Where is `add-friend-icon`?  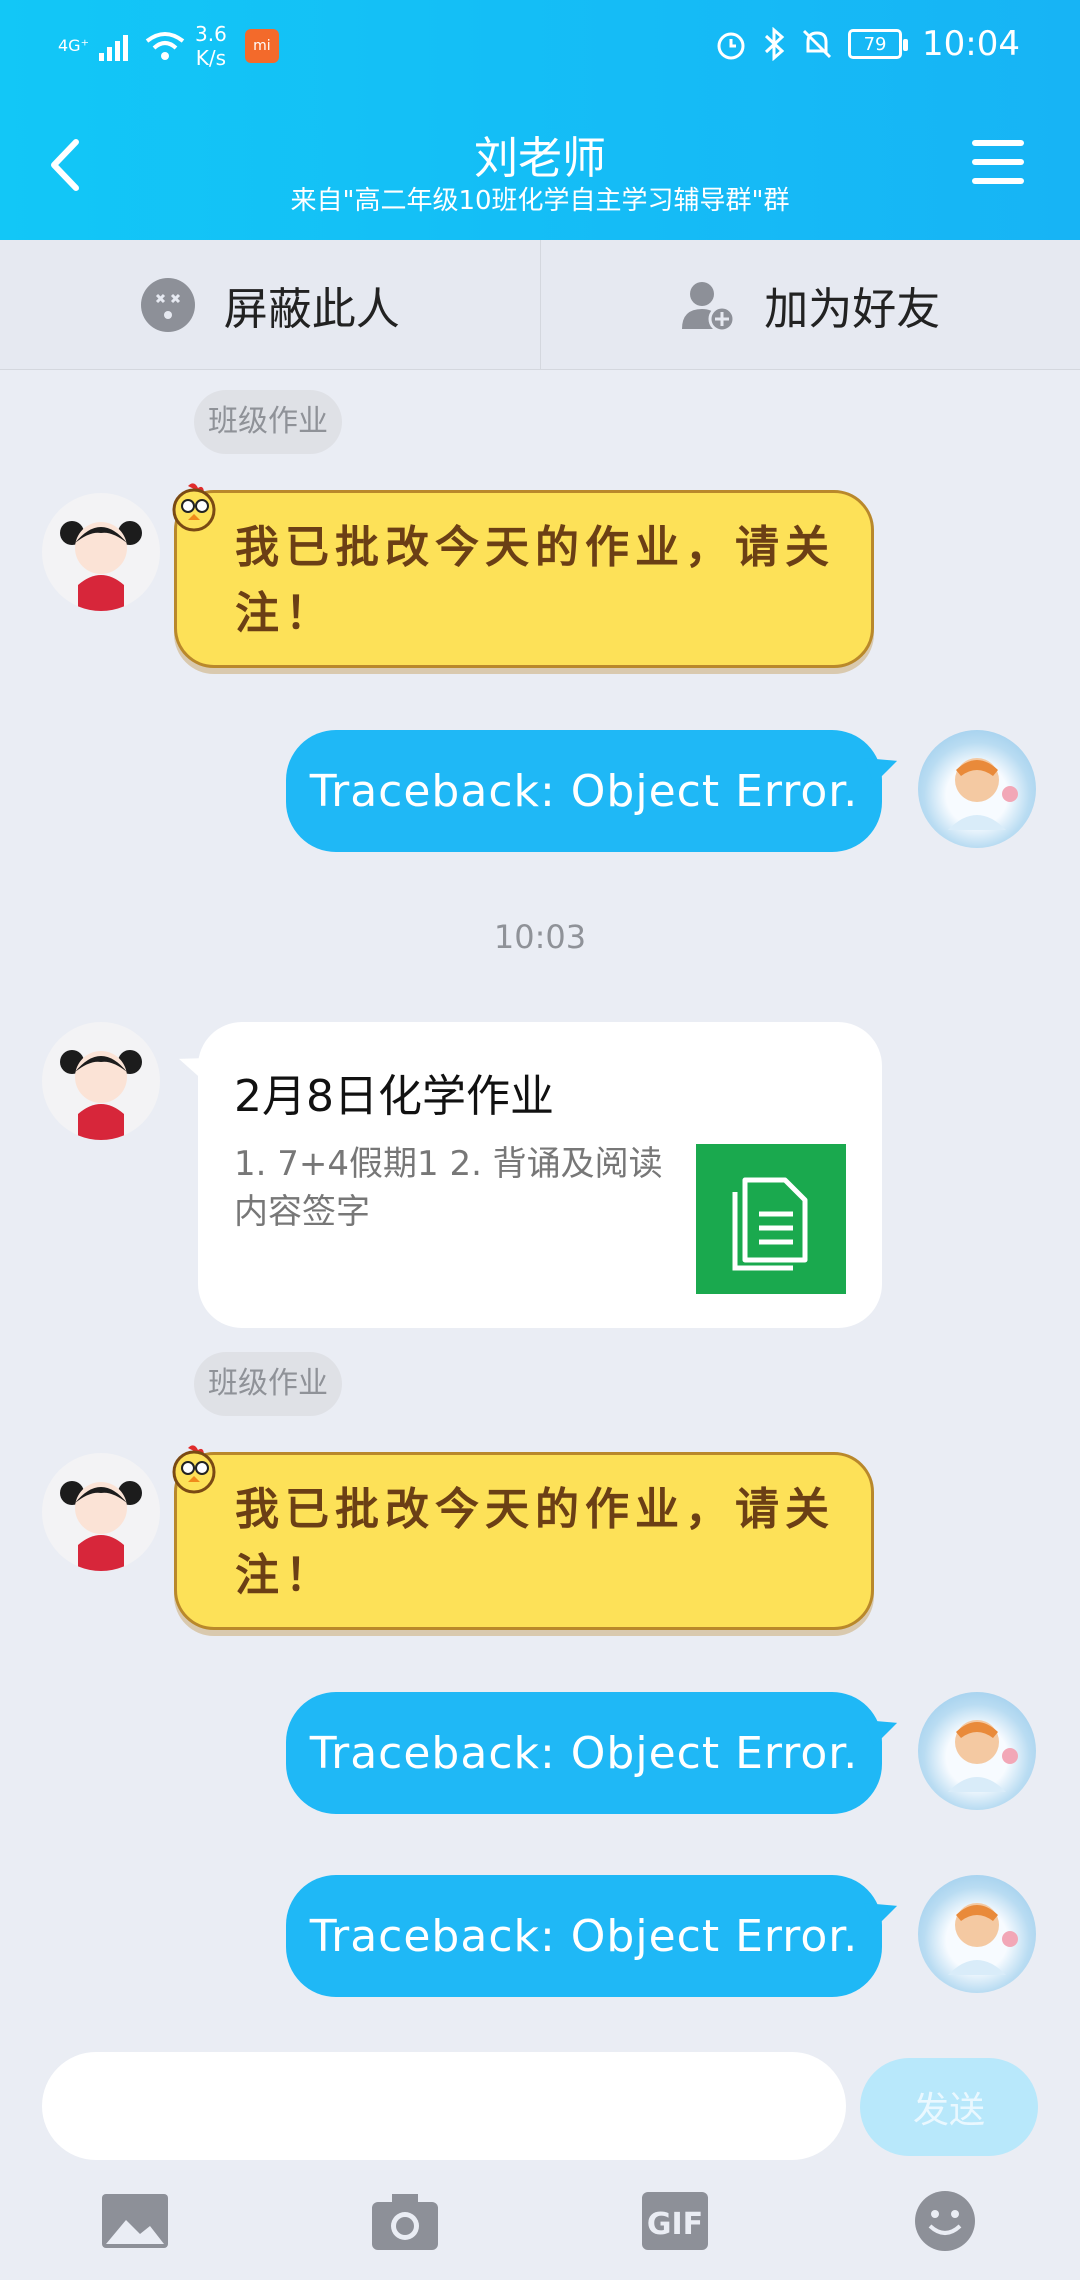 add-friend-icon is located at coordinates (709, 306).